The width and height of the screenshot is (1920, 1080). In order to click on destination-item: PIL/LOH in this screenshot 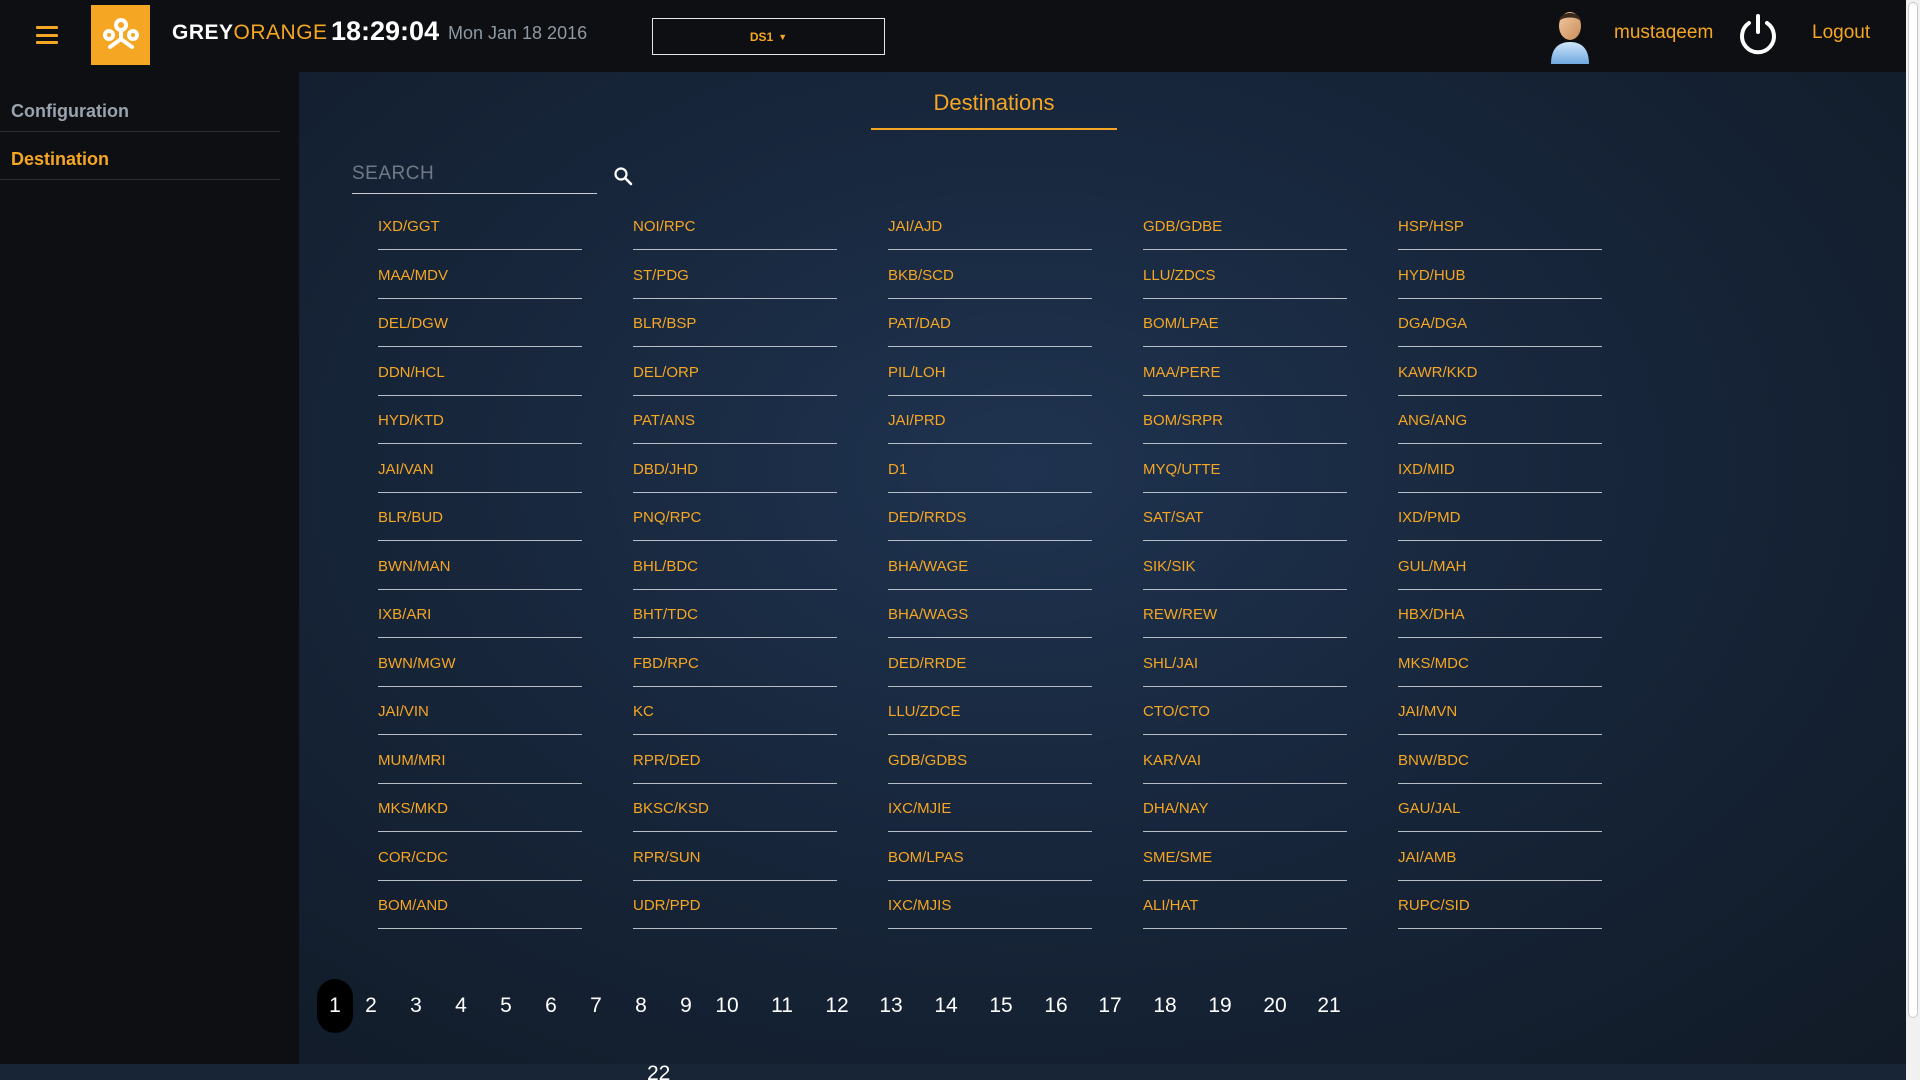, I will do `click(990, 375)`.